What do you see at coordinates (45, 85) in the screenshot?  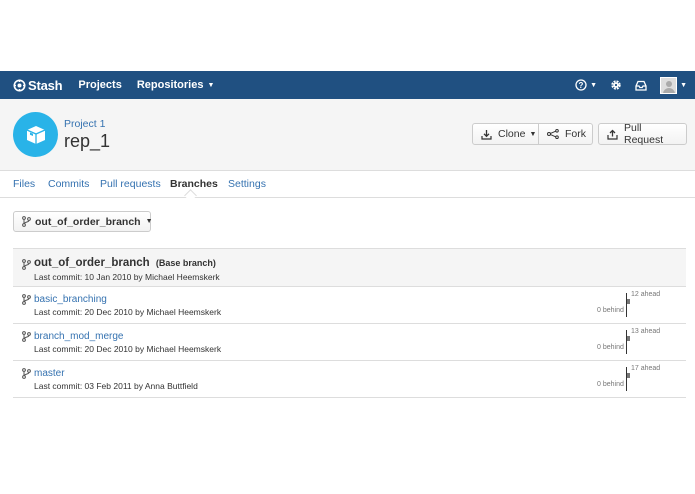 I see `brand-name: Stash` at bounding box center [45, 85].